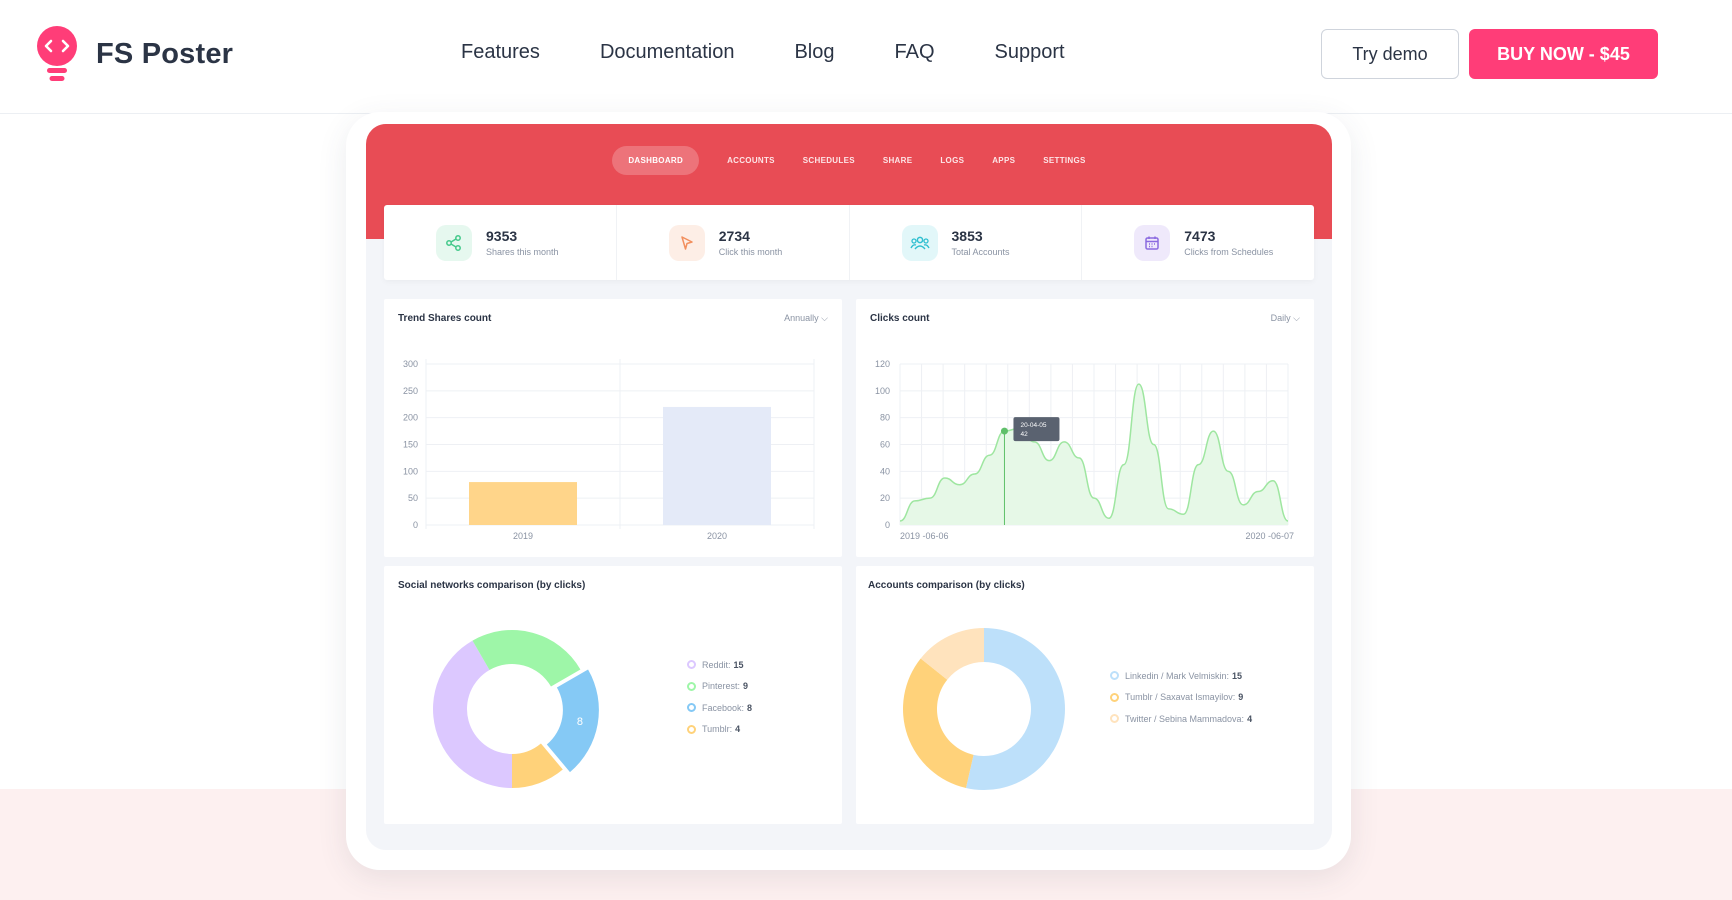 This screenshot has width=1732, height=900. I want to click on period-select: Daily ⌵, so click(1285, 318).